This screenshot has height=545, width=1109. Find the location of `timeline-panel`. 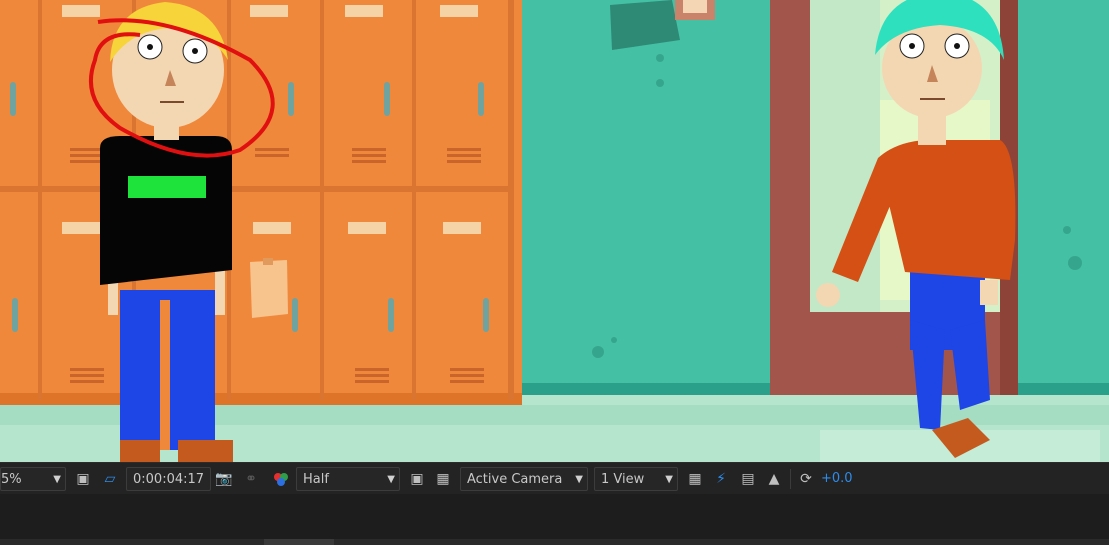

timeline-panel is located at coordinates (554, 519).